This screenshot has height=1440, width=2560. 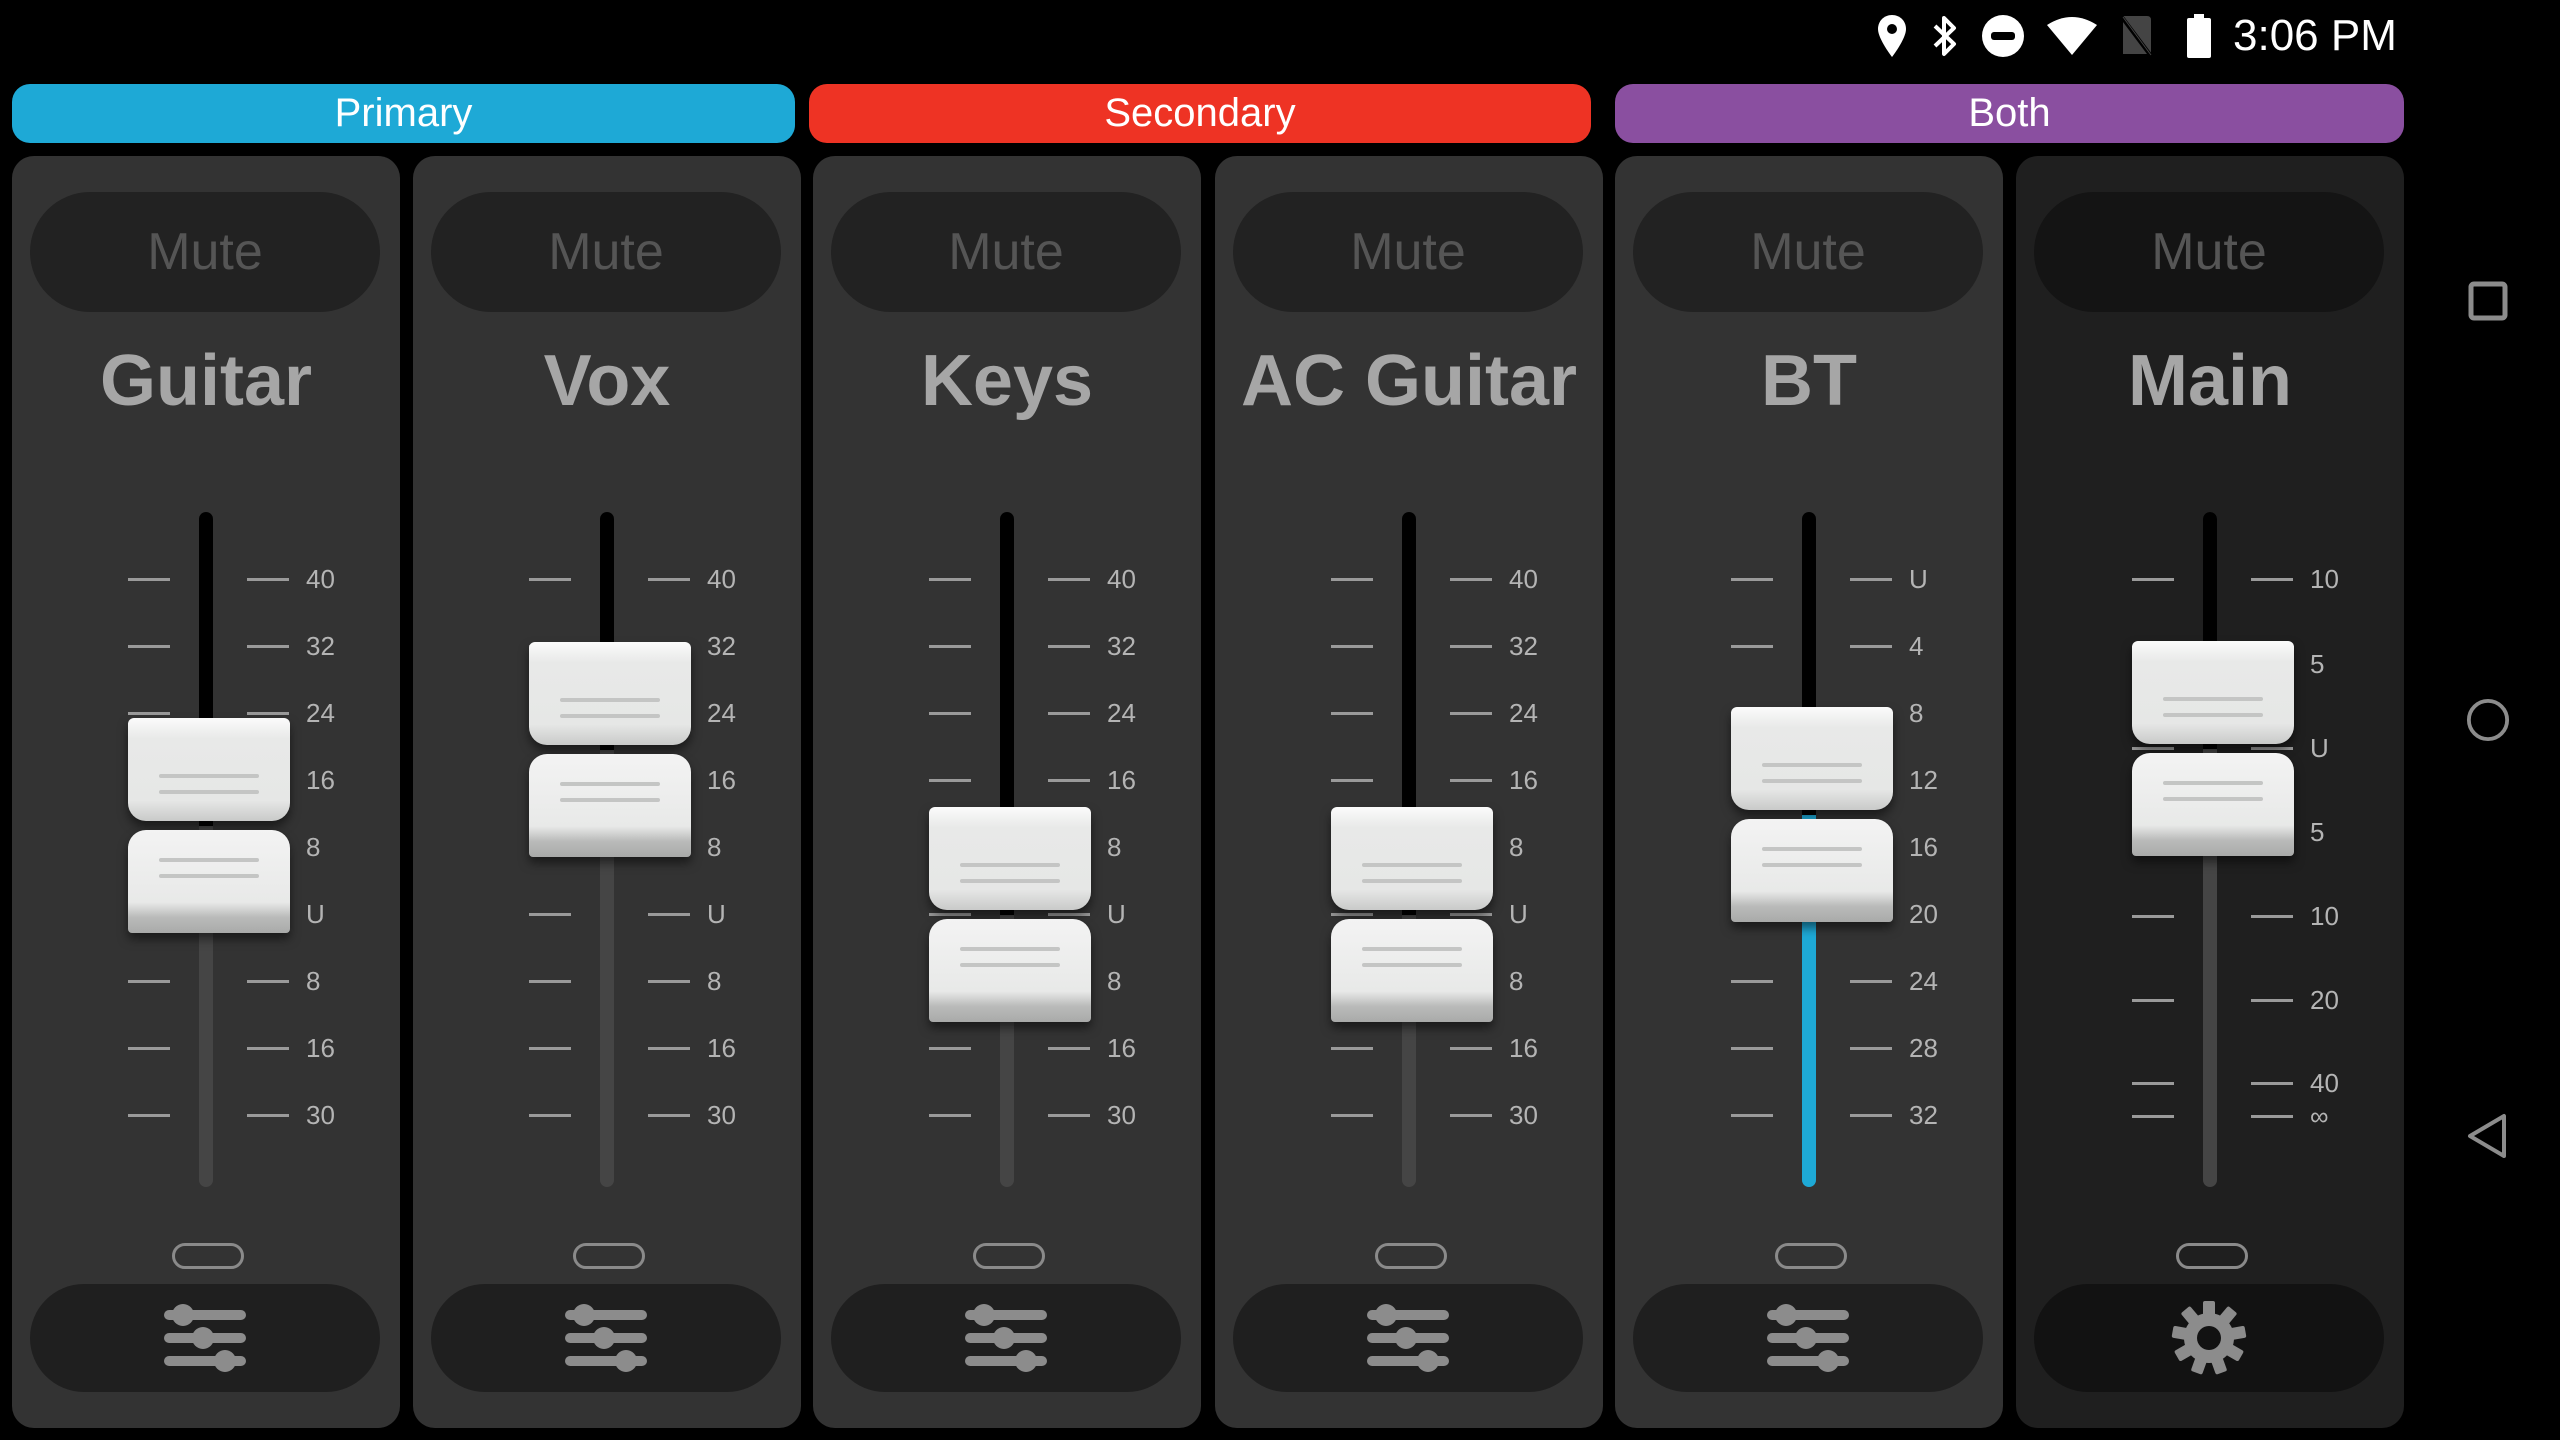 I want to click on channel-name: Keys, so click(x=1007, y=381).